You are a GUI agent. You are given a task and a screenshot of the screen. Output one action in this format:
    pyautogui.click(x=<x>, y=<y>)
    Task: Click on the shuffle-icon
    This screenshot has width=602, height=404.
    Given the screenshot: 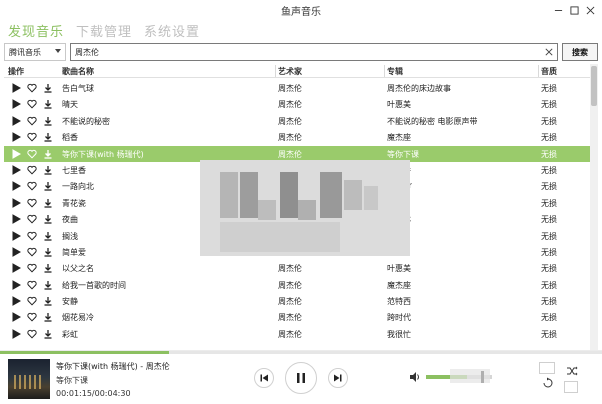 What is the action you would take?
    pyautogui.click(x=572, y=371)
    